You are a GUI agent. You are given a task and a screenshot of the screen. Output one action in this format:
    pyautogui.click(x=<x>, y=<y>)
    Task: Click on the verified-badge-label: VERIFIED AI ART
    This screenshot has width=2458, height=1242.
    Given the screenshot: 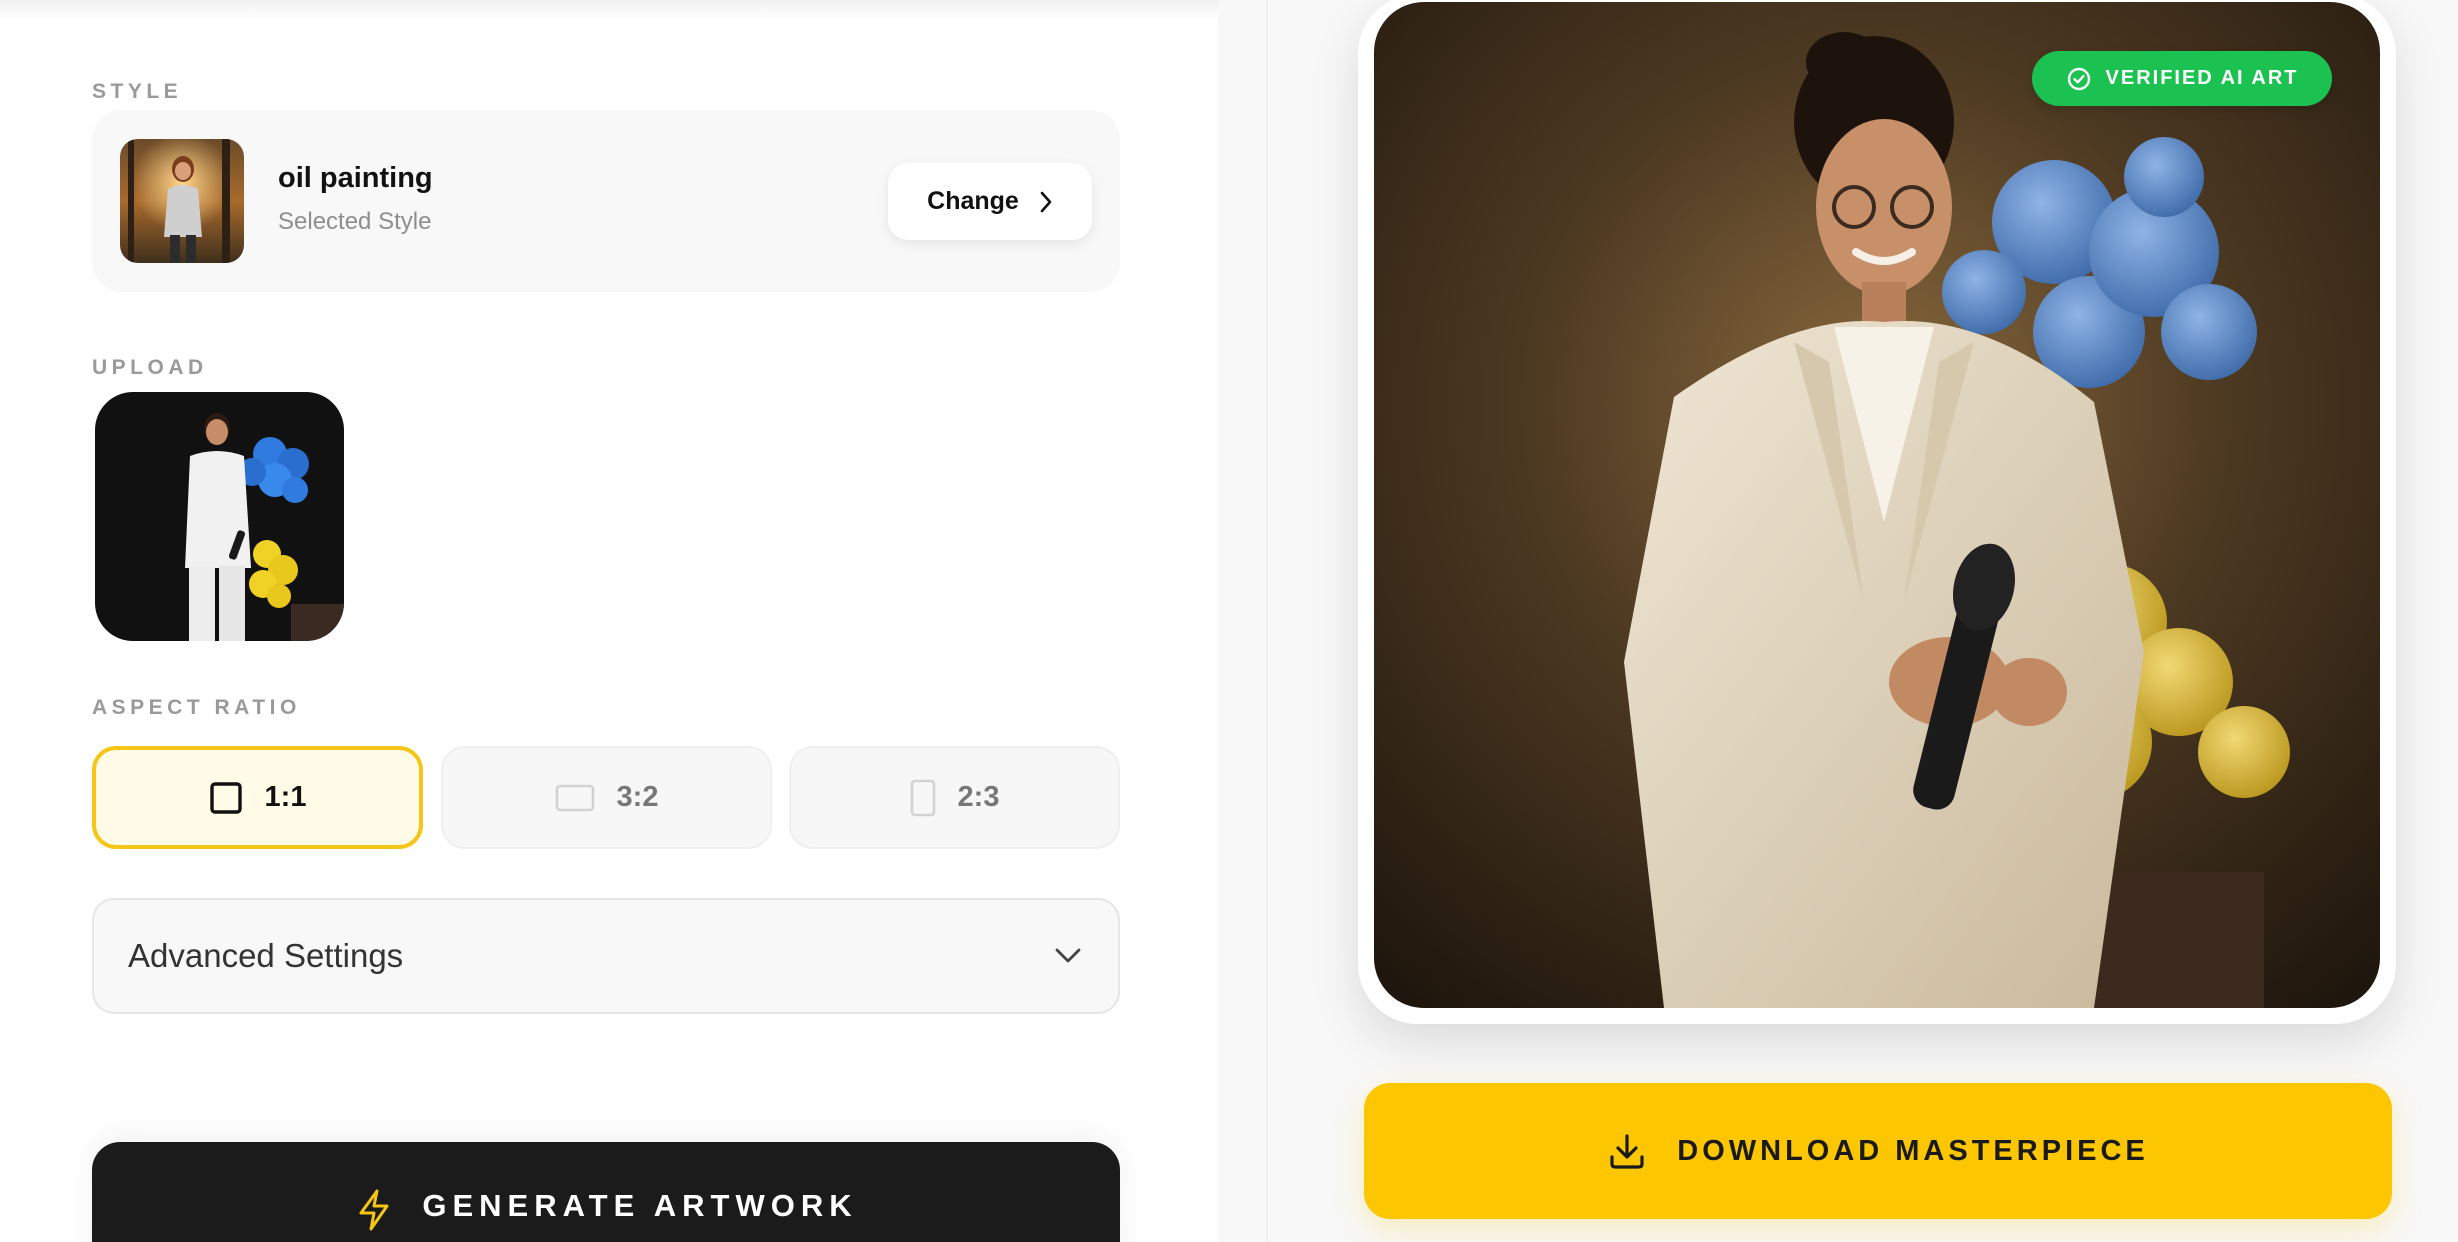 What is the action you would take?
    pyautogui.click(x=2202, y=78)
    